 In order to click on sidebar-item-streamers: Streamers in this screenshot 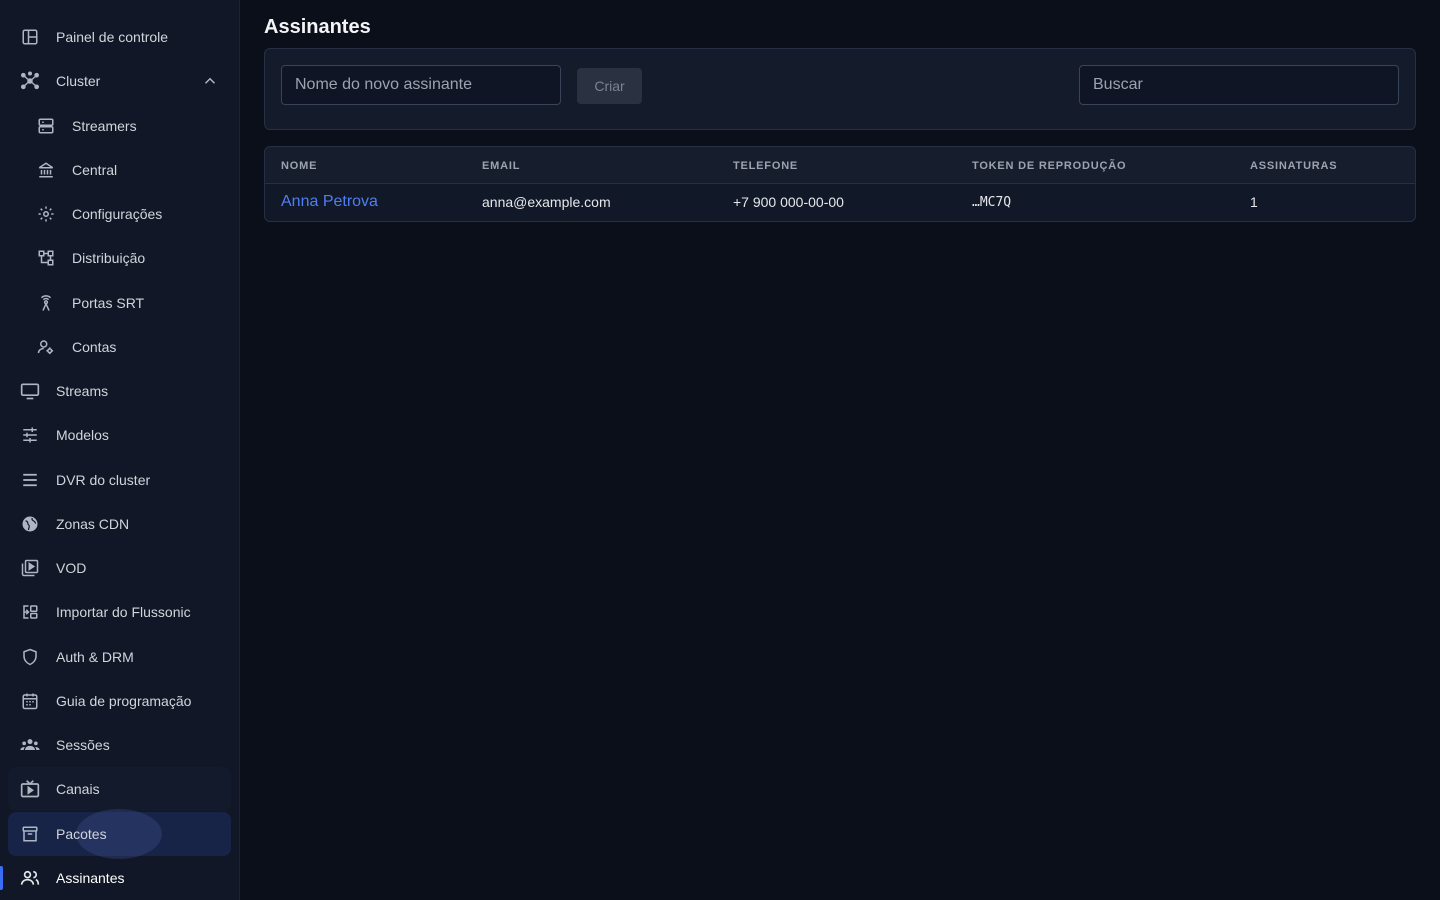, I will do `click(119, 126)`.